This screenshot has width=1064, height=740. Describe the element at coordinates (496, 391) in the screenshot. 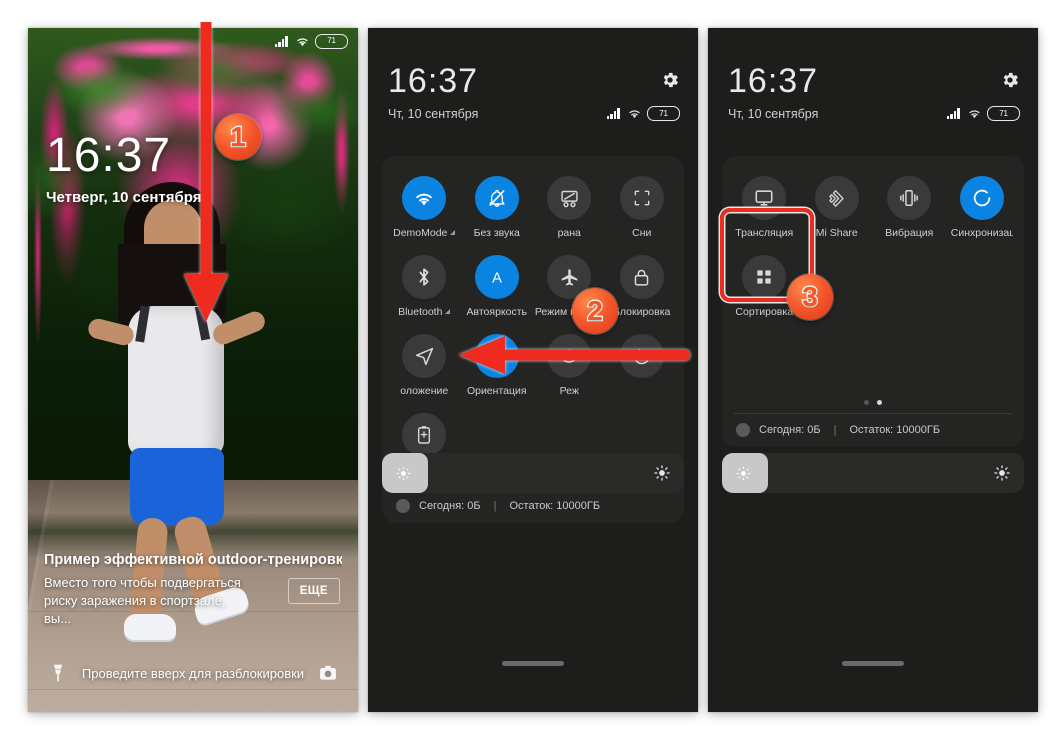

I see `tile-label: Ориентация` at that location.